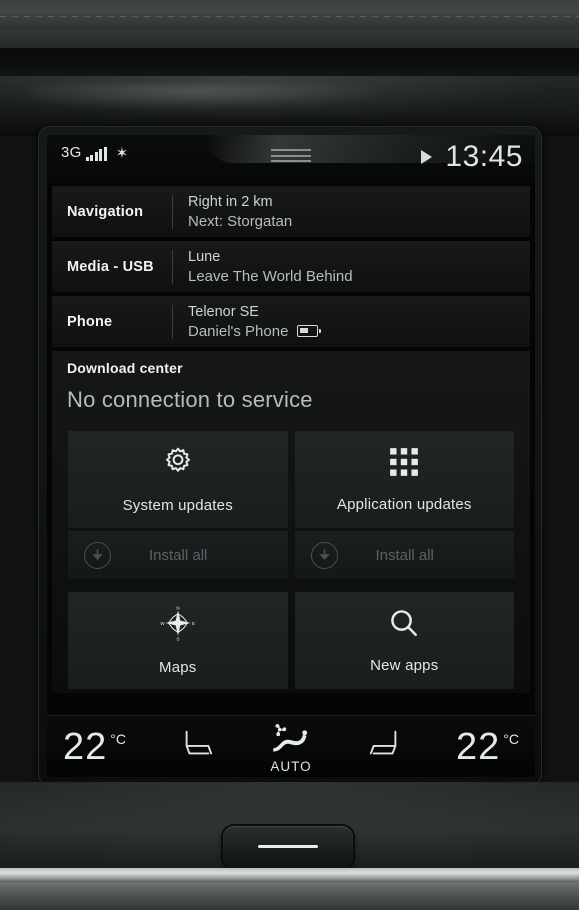 The width and height of the screenshot is (579, 910). What do you see at coordinates (289, 875) in the screenshot?
I see `chrome-trim-strip` at bounding box center [289, 875].